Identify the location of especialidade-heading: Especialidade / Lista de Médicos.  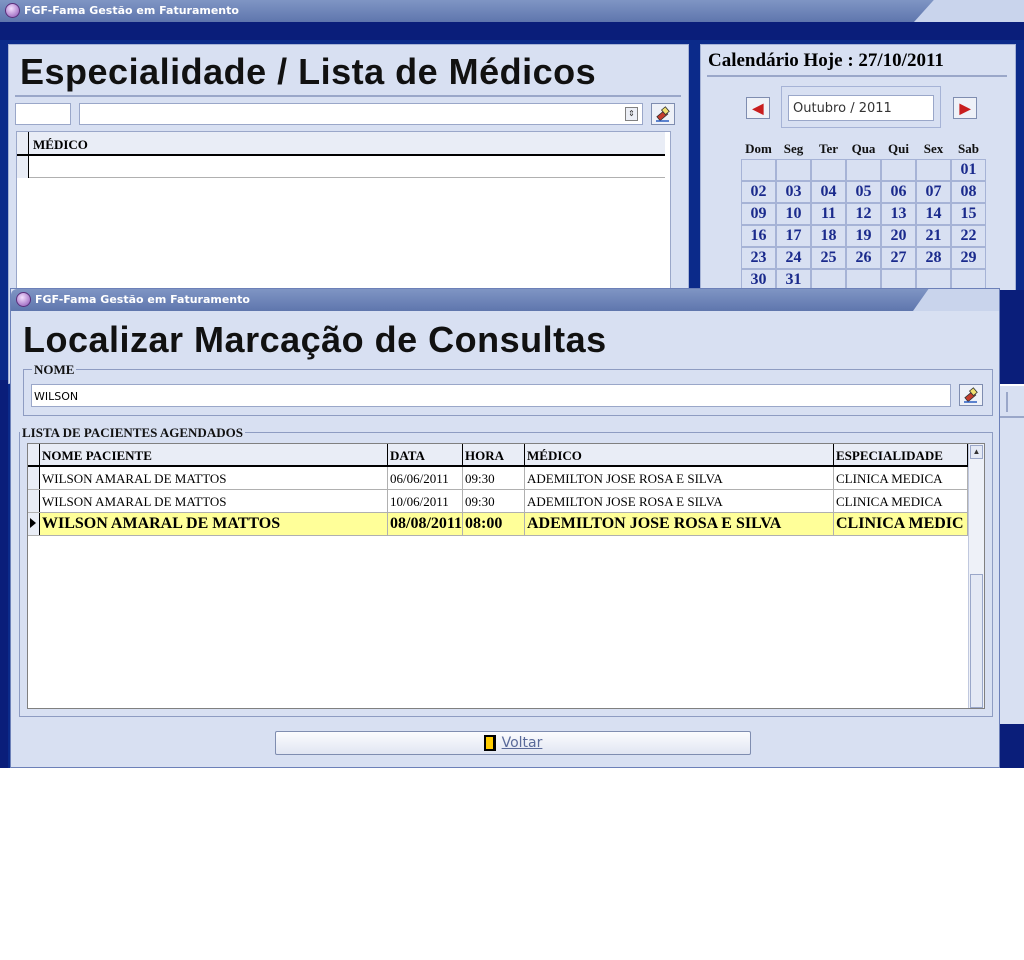
(308, 71).